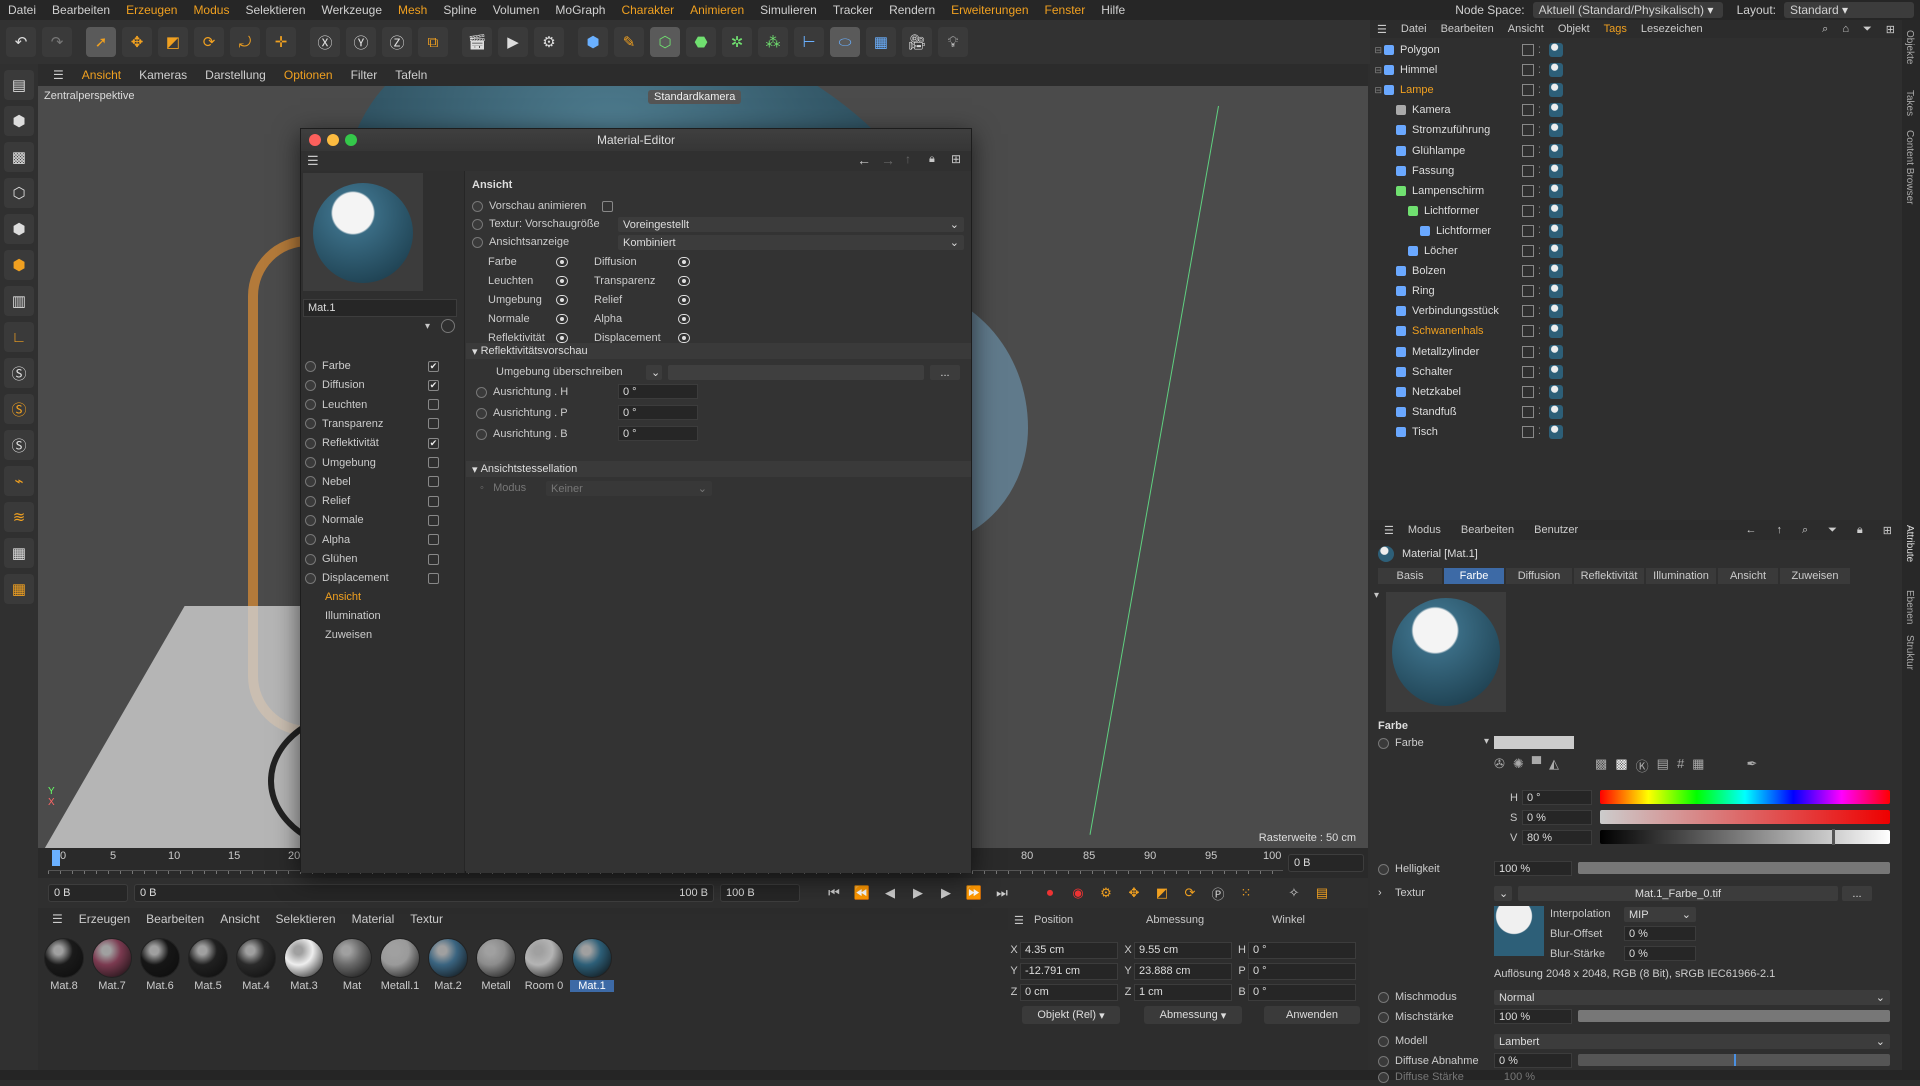 This screenshot has height=1086, width=1920. I want to click on menu-werkzeuge: Werkzeuge, so click(352, 10).